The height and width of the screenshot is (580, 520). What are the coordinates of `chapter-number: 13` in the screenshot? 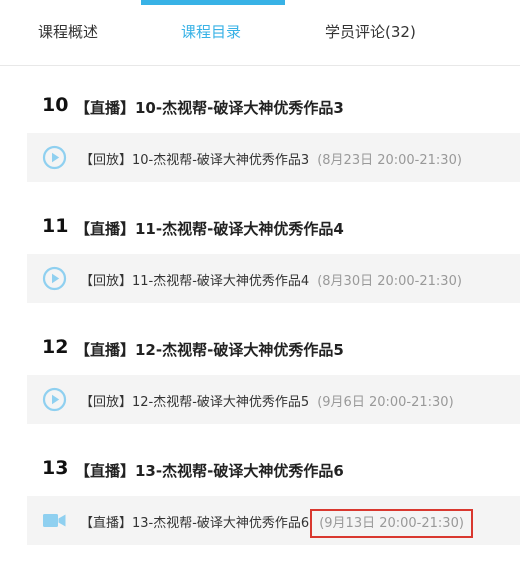 It's located at (55, 468).